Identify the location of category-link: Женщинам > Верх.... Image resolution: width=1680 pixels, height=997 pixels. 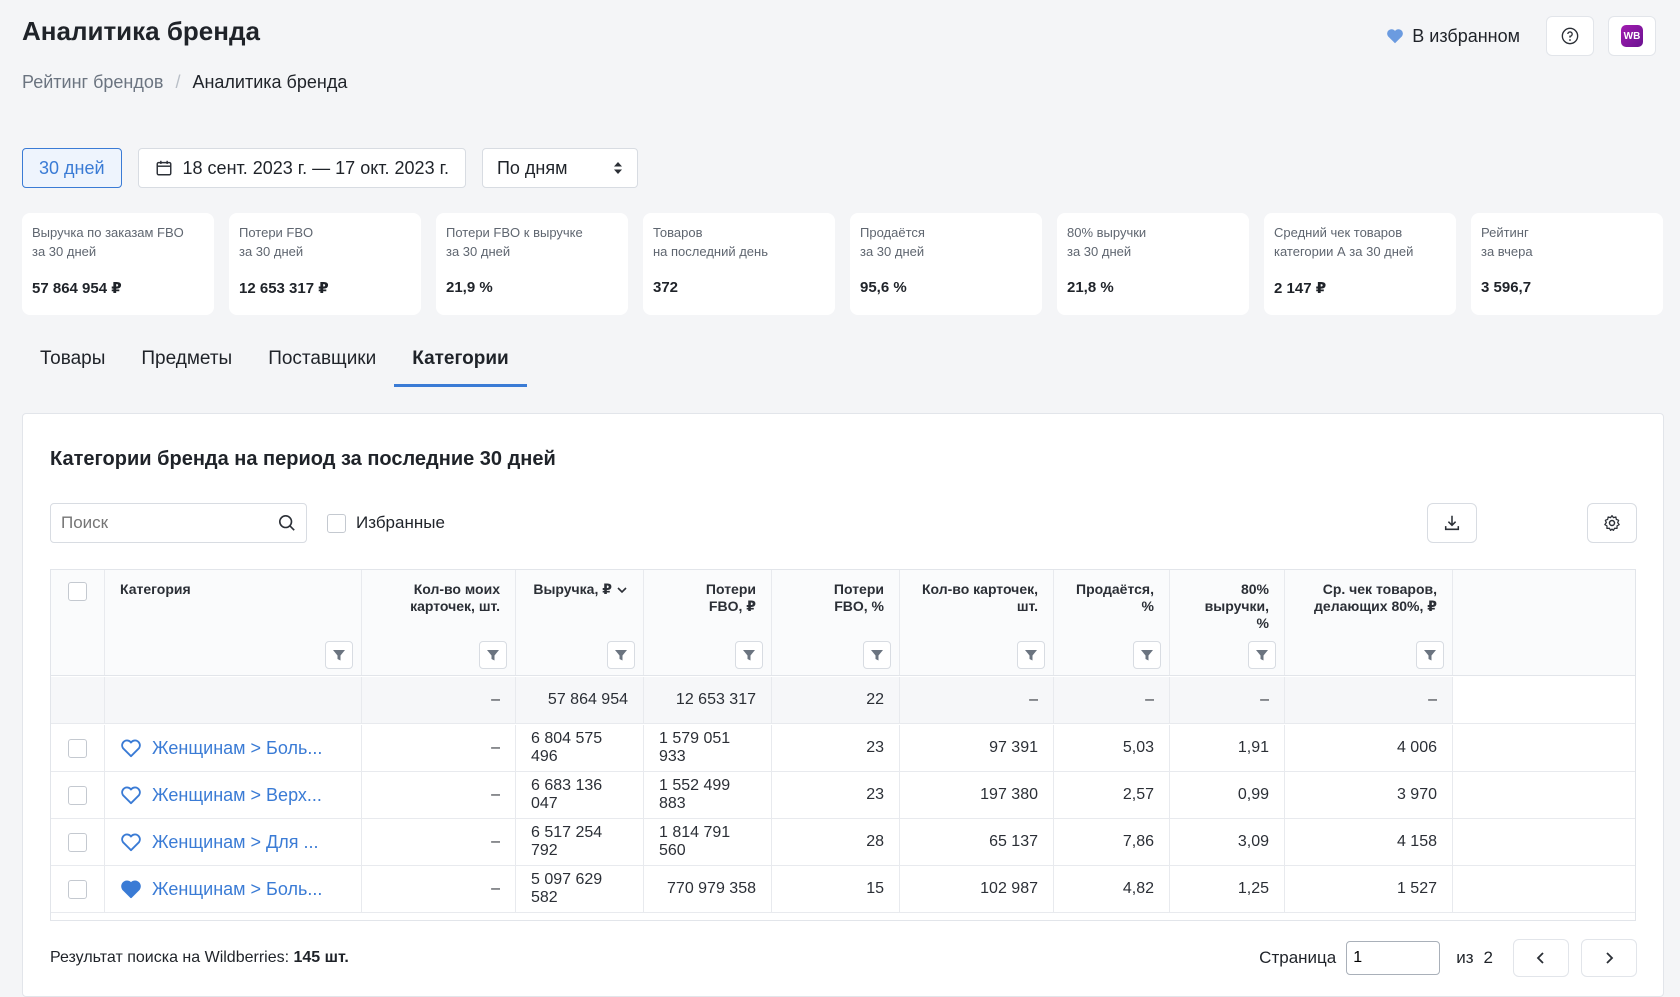
(237, 795).